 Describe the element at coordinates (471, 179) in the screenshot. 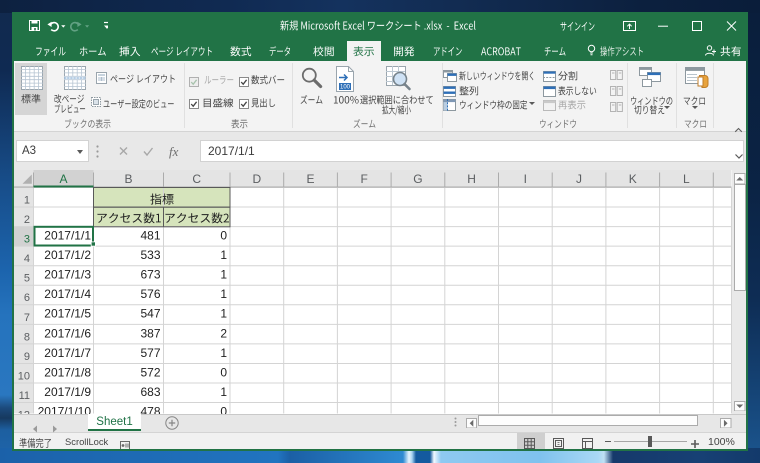

I see `svg-text: H` at that location.